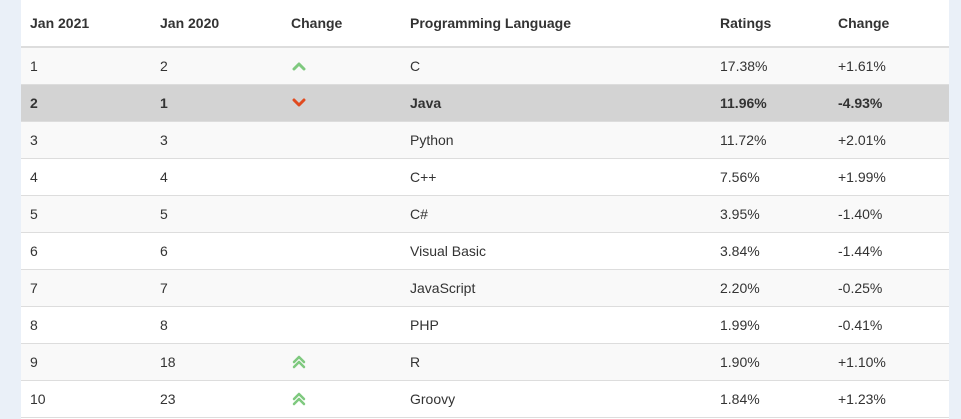 The image size is (961, 419). Describe the element at coordinates (556, 362) in the screenshot. I see `language-cell: R` at that location.